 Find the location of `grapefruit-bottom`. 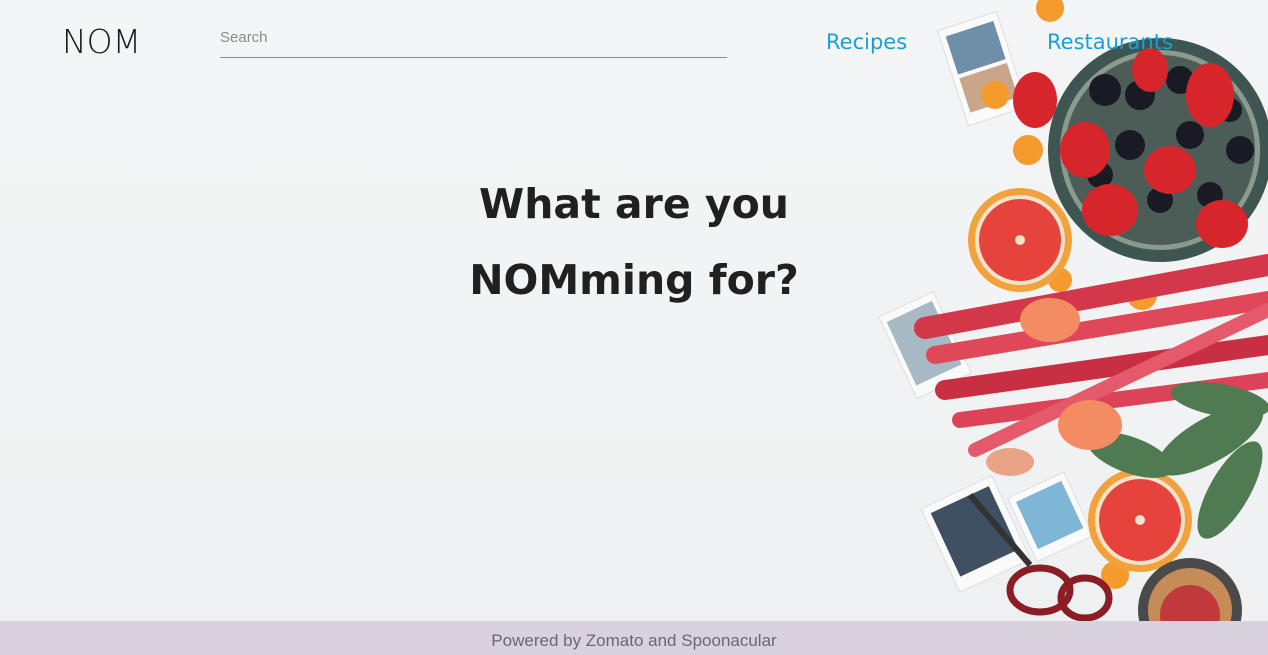

grapefruit-bottom is located at coordinates (1140, 520).